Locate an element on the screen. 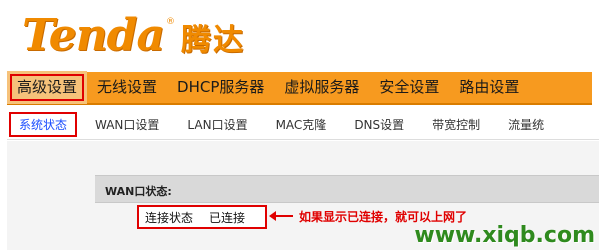 The image size is (599, 250). nav-item-wireless-settings: 无线设置 is located at coordinates (127, 87).